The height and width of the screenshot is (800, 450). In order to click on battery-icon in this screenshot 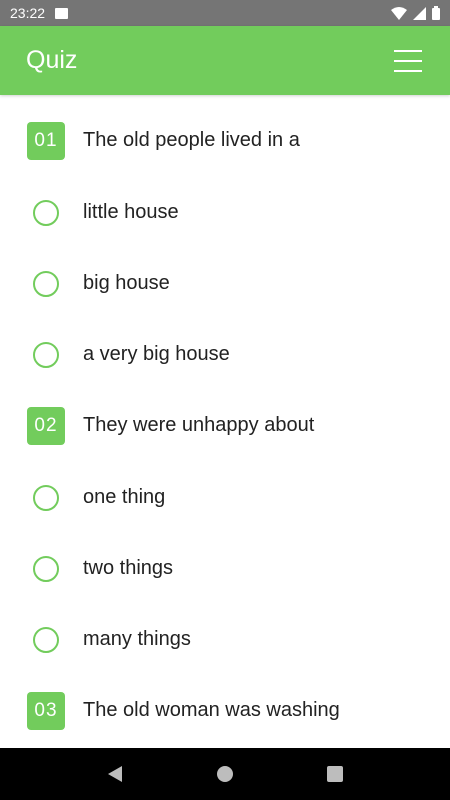, I will do `click(436, 13)`.